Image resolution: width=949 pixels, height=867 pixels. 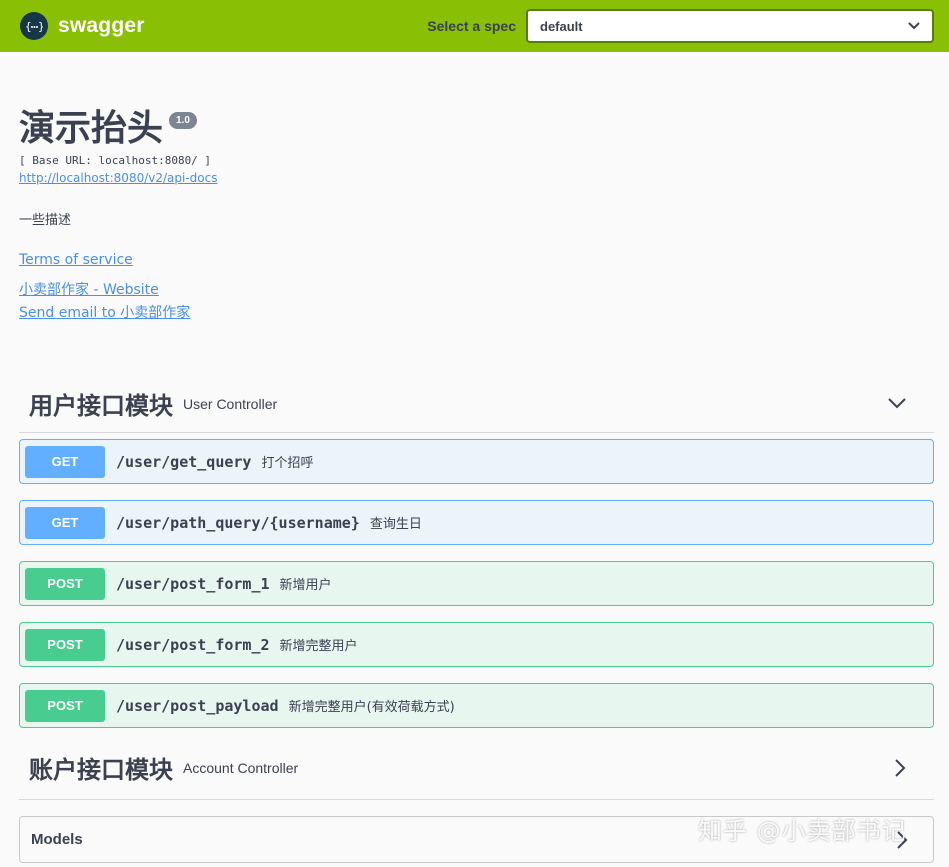 I want to click on version-badge: 1.0, so click(x=183, y=120).